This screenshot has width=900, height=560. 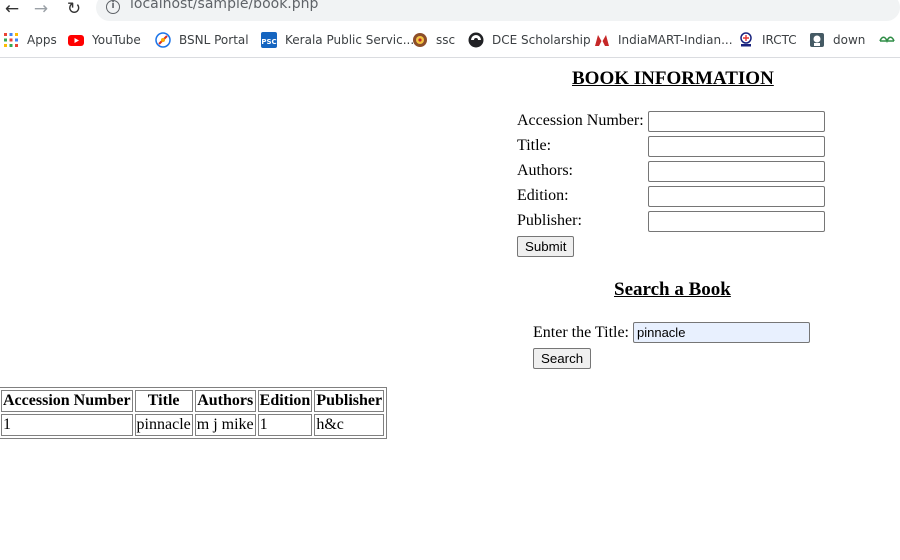 What do you see at coordinates (74, 10) in the screenshot?
I see `reload-icon: ↻` at bounding box center [74, 10].